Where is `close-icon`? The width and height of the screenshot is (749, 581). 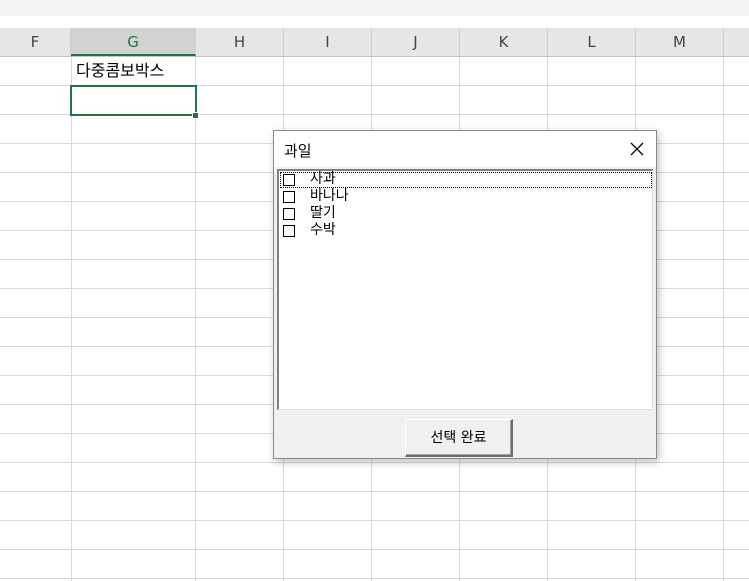
close-icon is located at coordinates (637, 149).